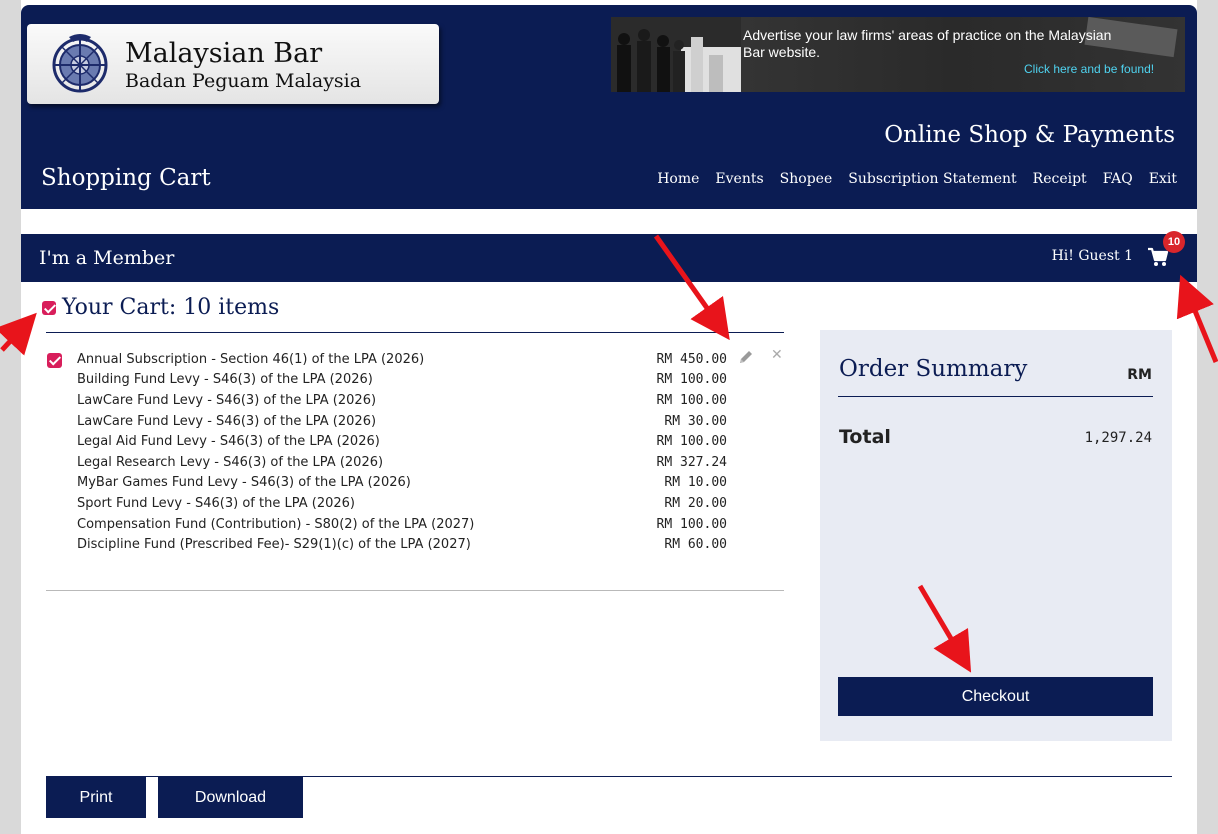  What do you see at coordinates (1118, 438) in the screenshot?
I see `total-value: 1,297.24` at bounding box center [1118, 438].